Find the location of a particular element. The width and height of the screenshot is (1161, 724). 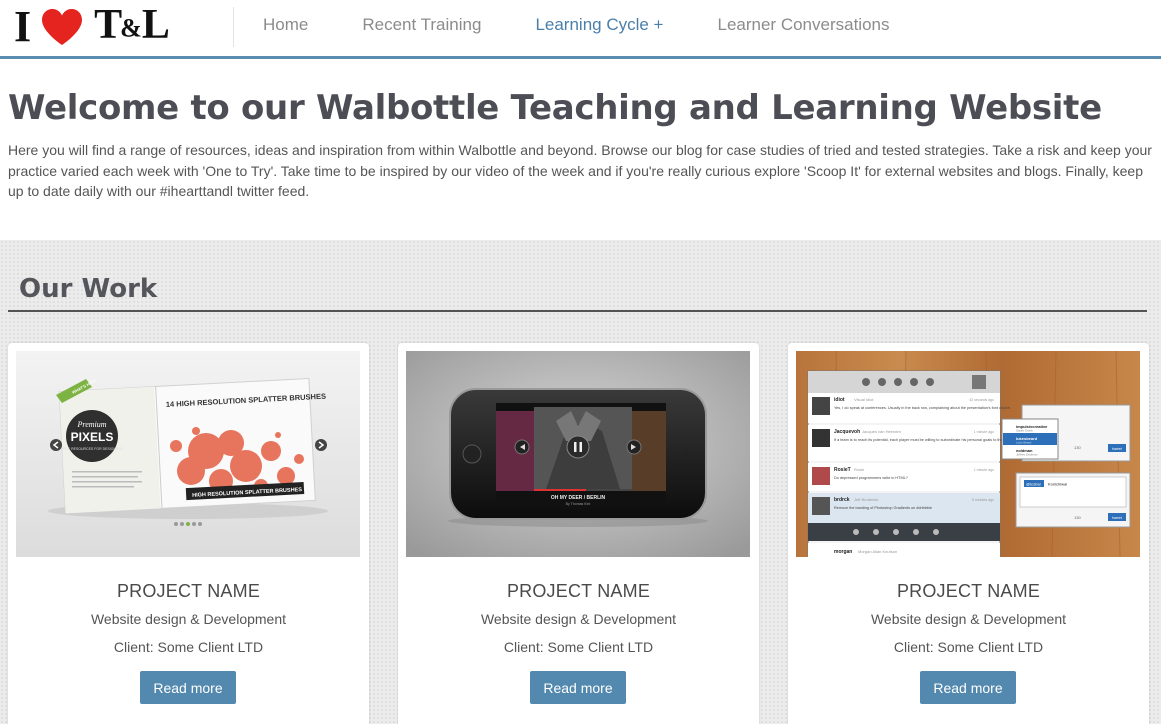

tweet-handle: Morgan Allan Knutson is located at coordinates (877, 551).